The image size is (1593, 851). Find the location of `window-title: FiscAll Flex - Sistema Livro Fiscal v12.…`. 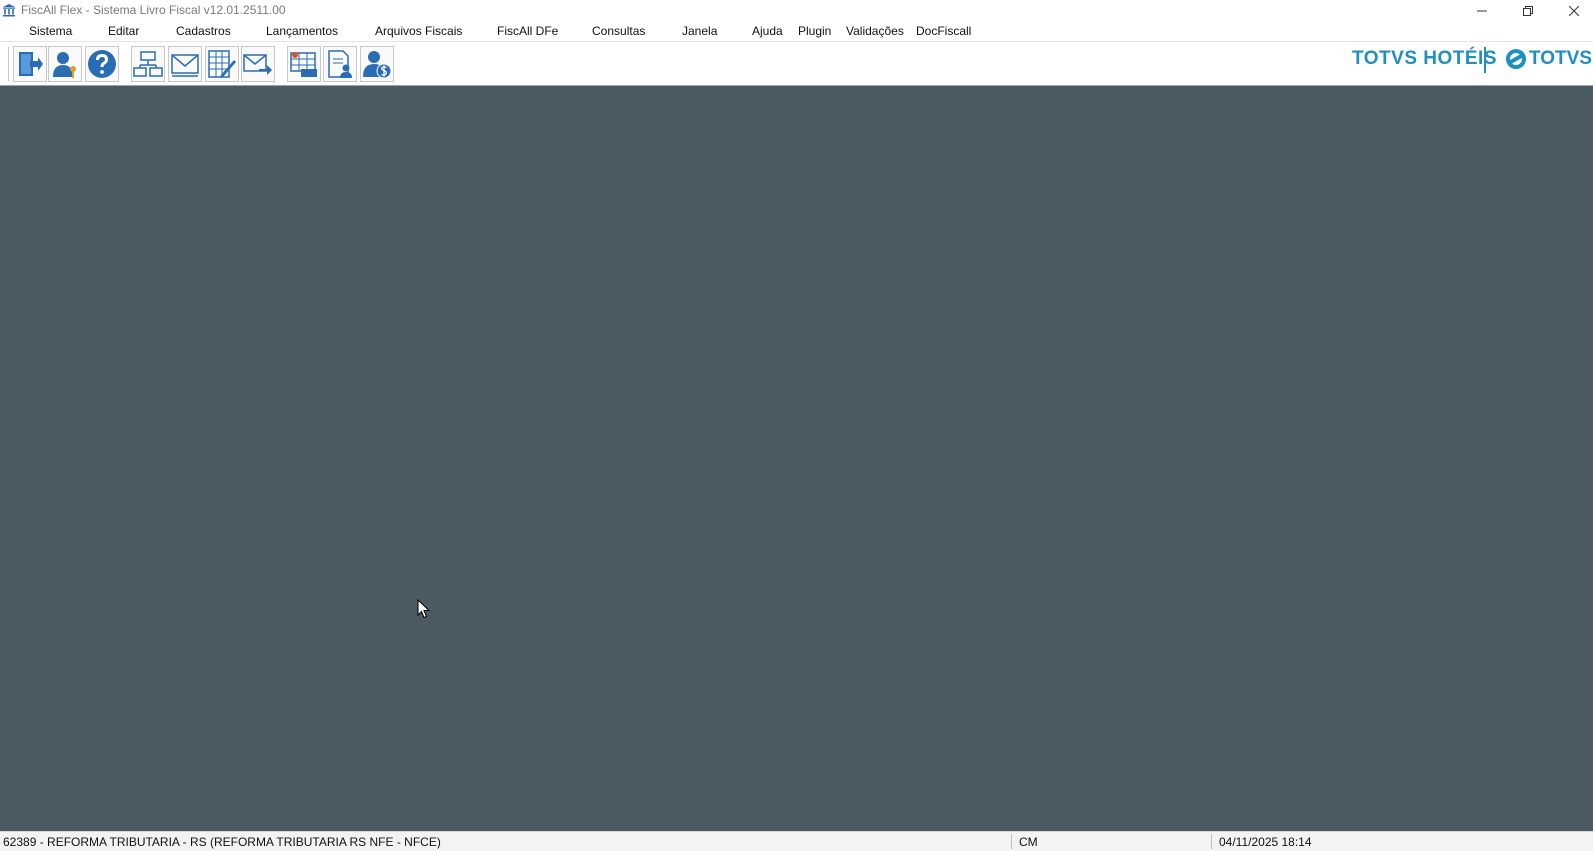

window-title: FiscAll Flex - Sistema Livro Fiscal v12.… is located at coordinates (153, 10).